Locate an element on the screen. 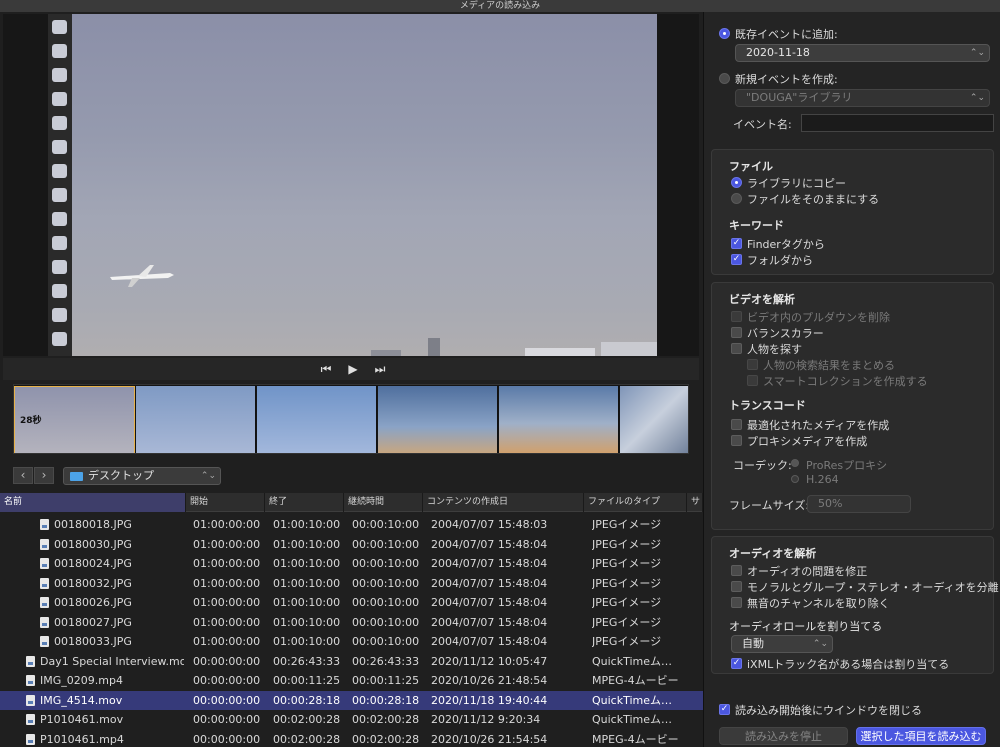 The height and width of the screenshot is (747, 1000). fix-audio-checkbox is located at coordinates (736, 570).